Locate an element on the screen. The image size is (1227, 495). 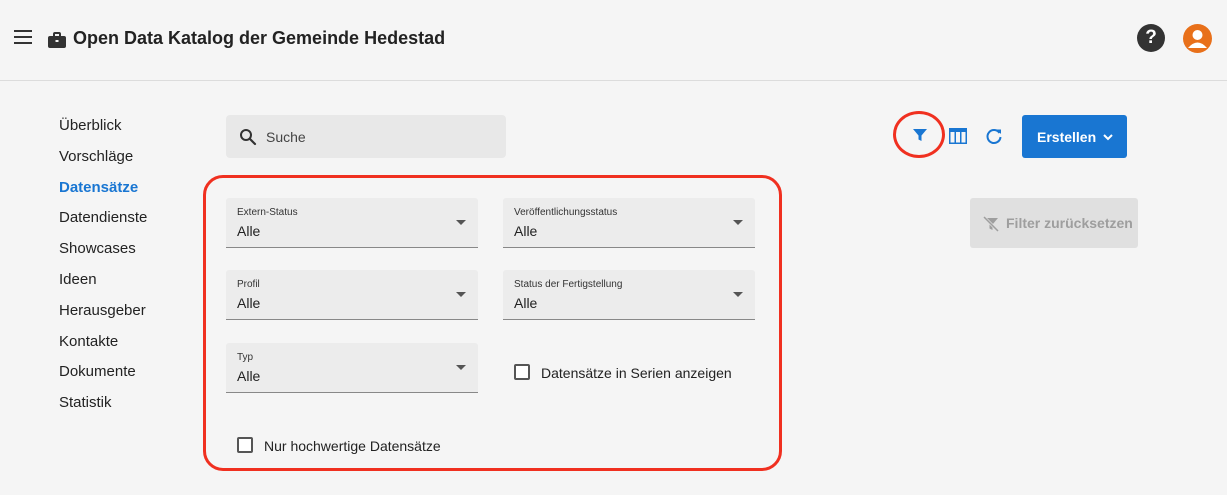
type-select: Typ Alle is located at coordinates (352, 368).